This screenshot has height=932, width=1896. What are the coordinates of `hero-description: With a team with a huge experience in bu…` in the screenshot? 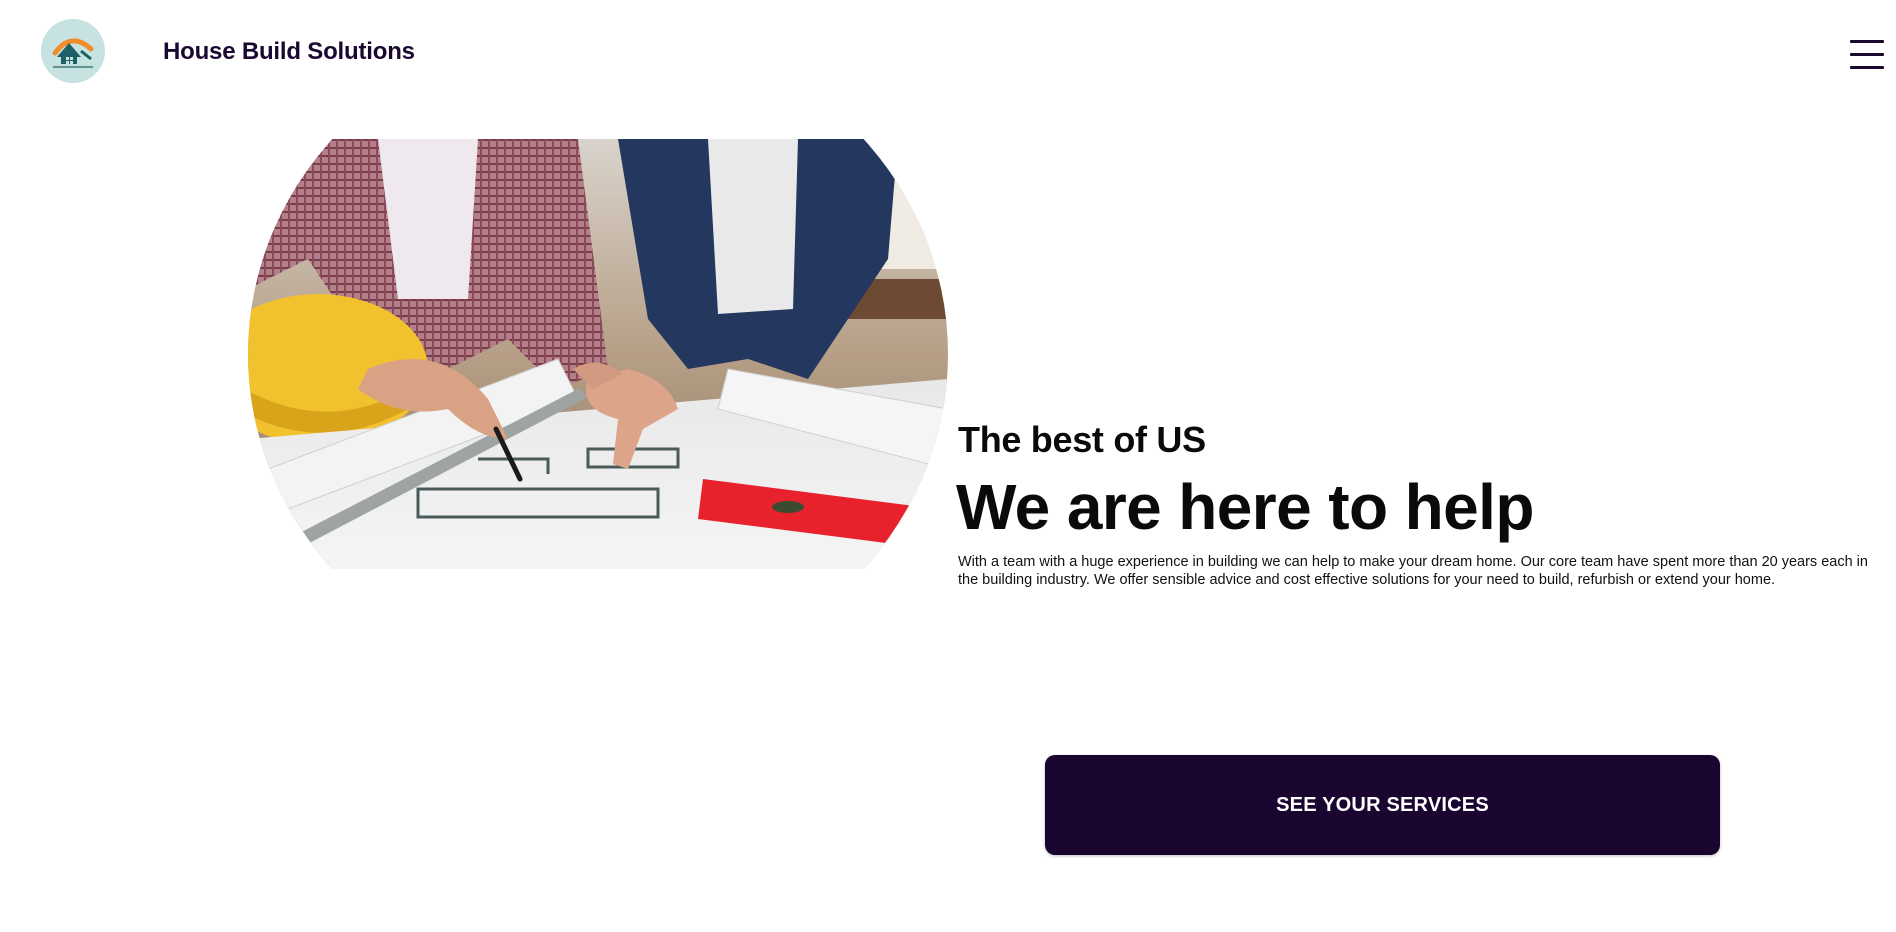 It's located at (1413, 571).